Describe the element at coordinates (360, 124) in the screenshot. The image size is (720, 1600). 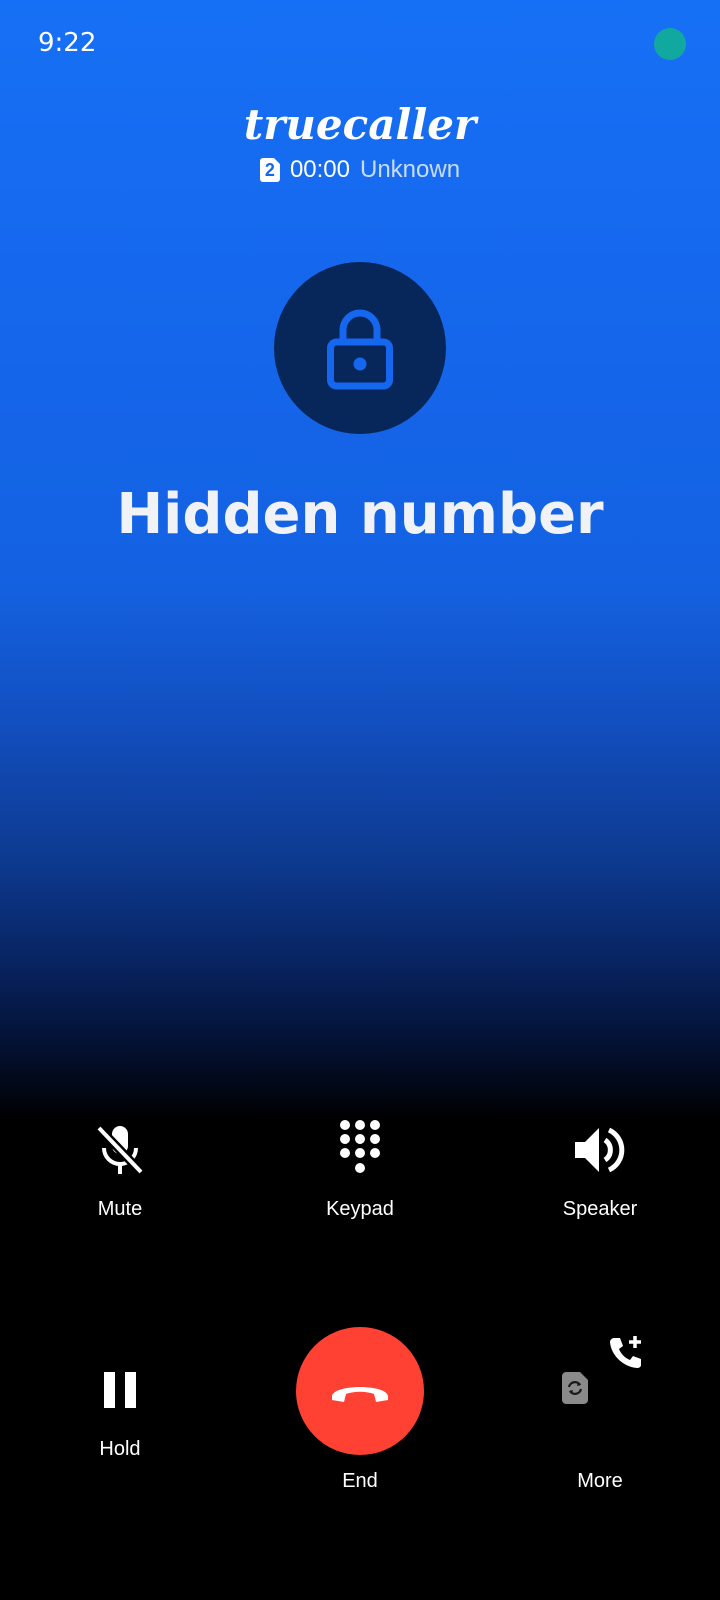
I see `brand-logo: truecaller` at that location.